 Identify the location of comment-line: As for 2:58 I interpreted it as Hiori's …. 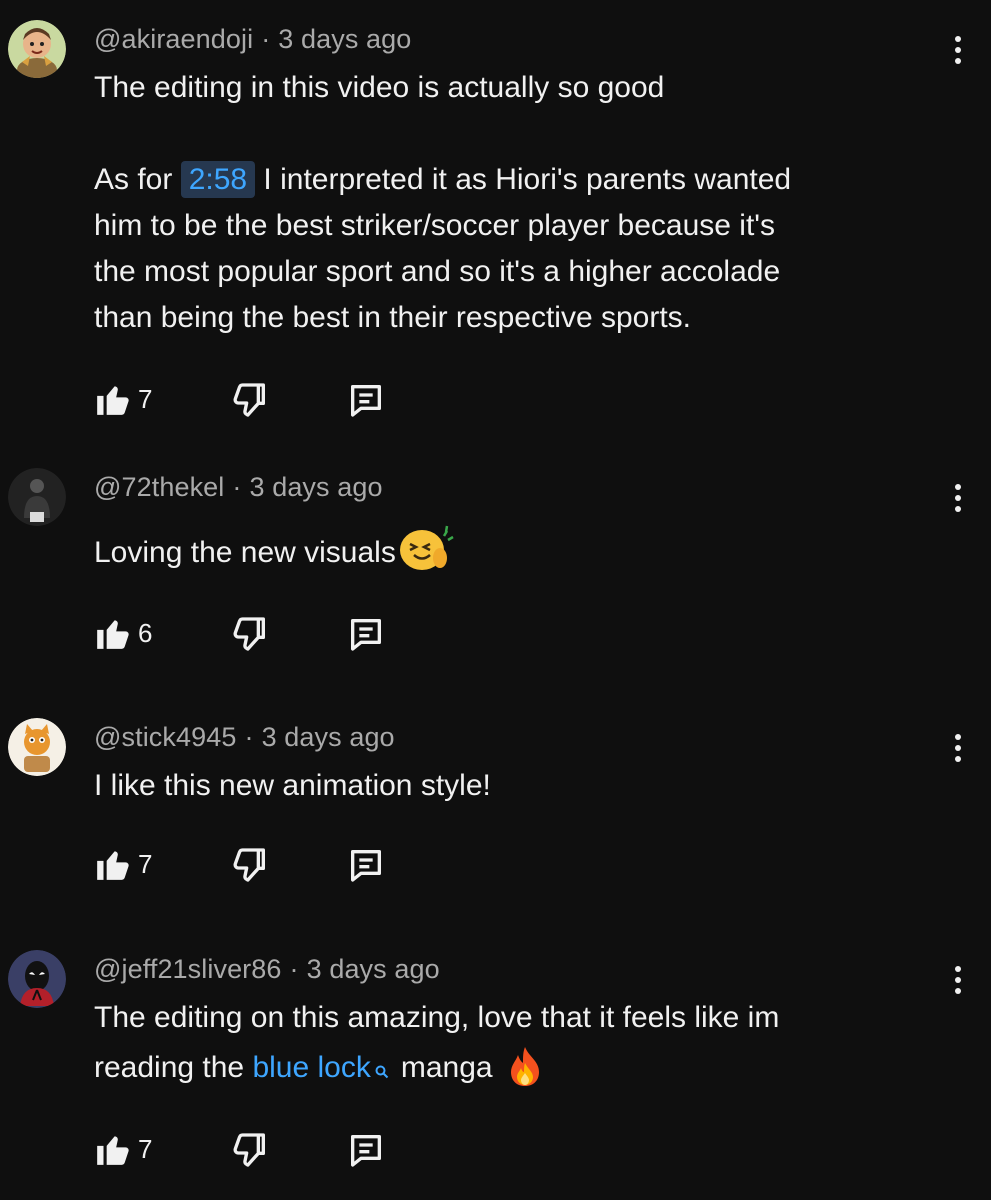
(443, 179).